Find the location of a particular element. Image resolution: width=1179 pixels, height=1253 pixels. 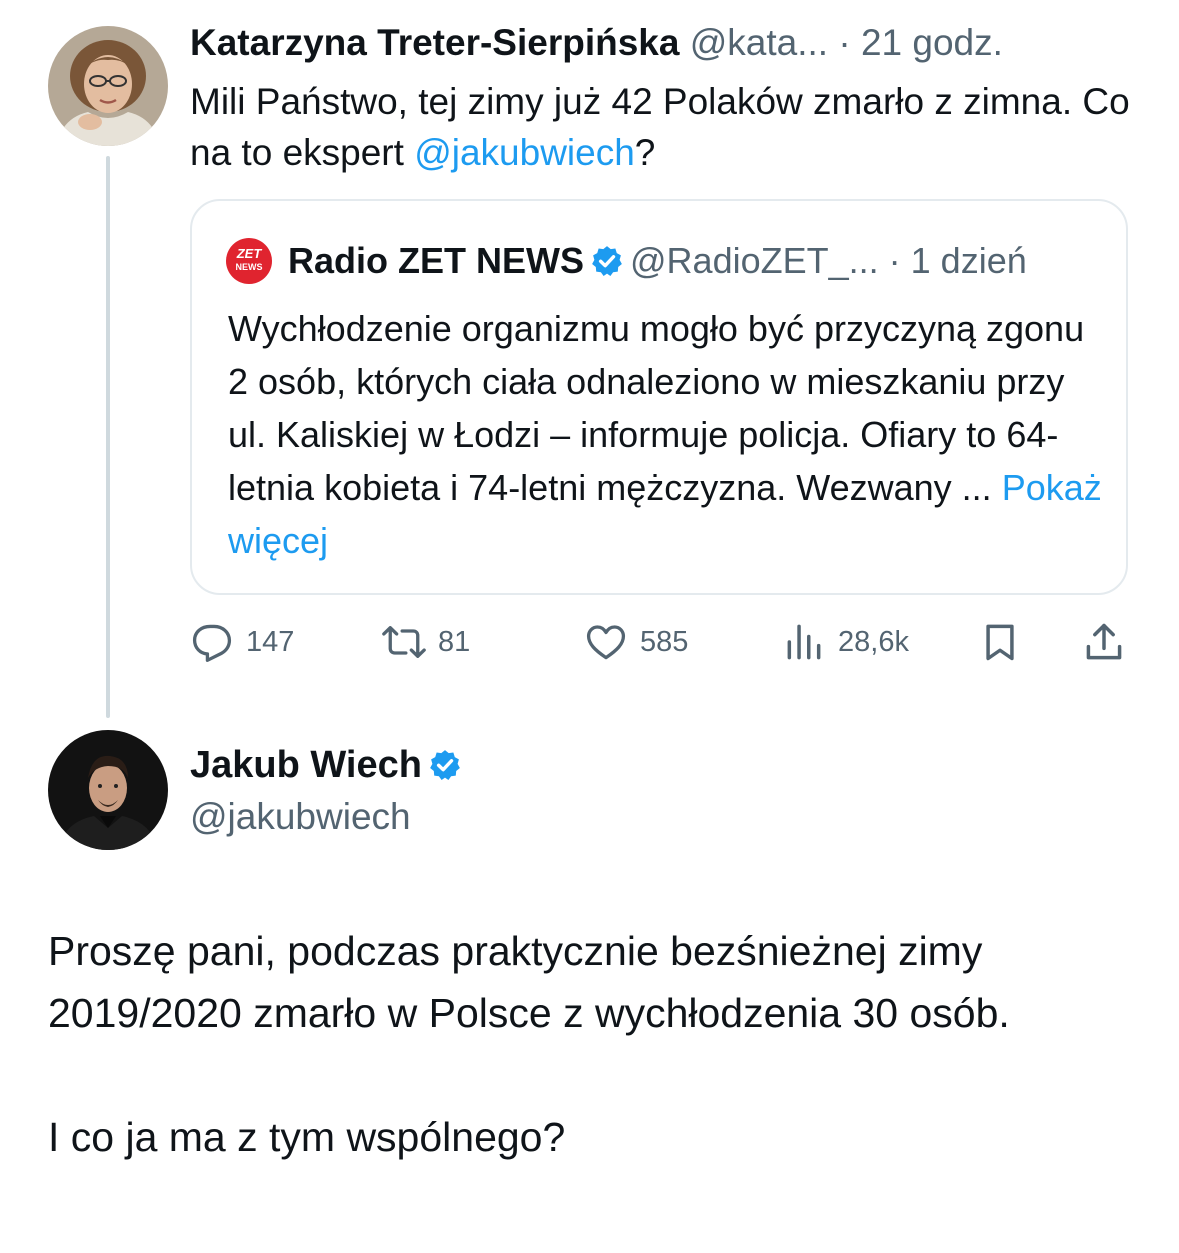

quoted-timestamp: 1 dzień is located at coordinates (969, 260).